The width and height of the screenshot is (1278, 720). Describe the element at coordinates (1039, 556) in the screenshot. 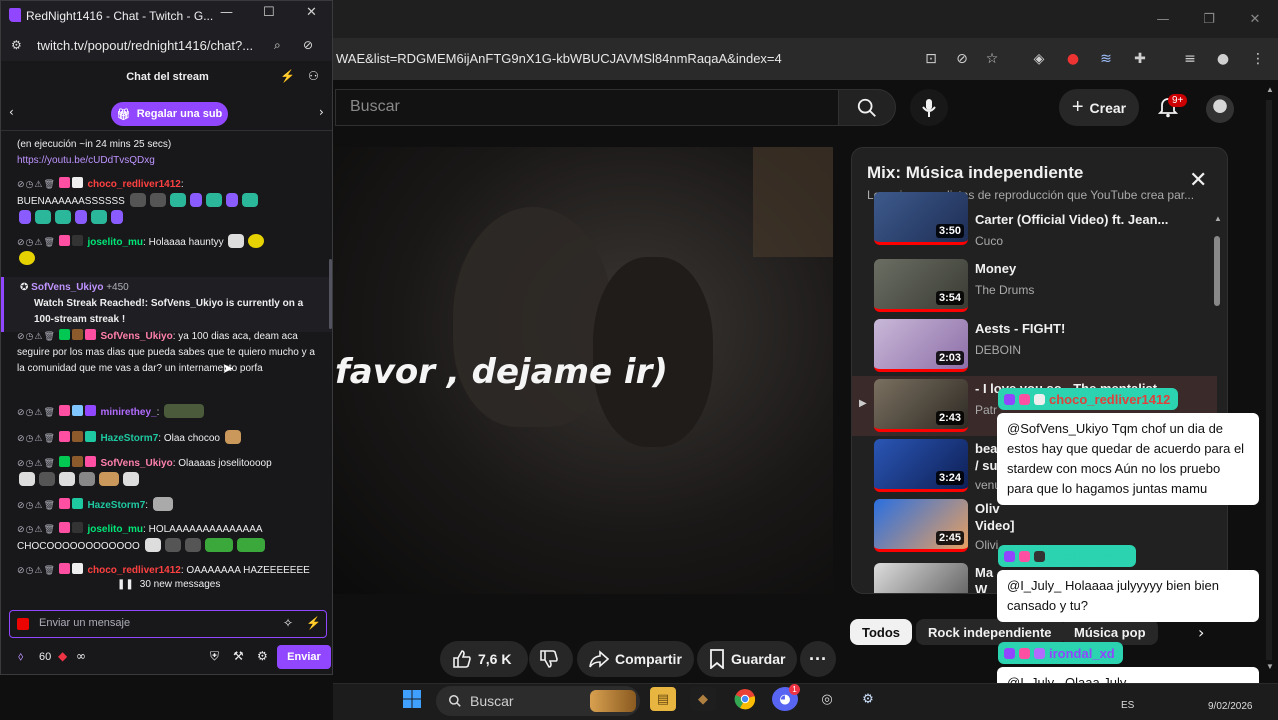

I see `muted-badge-icon` at that location.